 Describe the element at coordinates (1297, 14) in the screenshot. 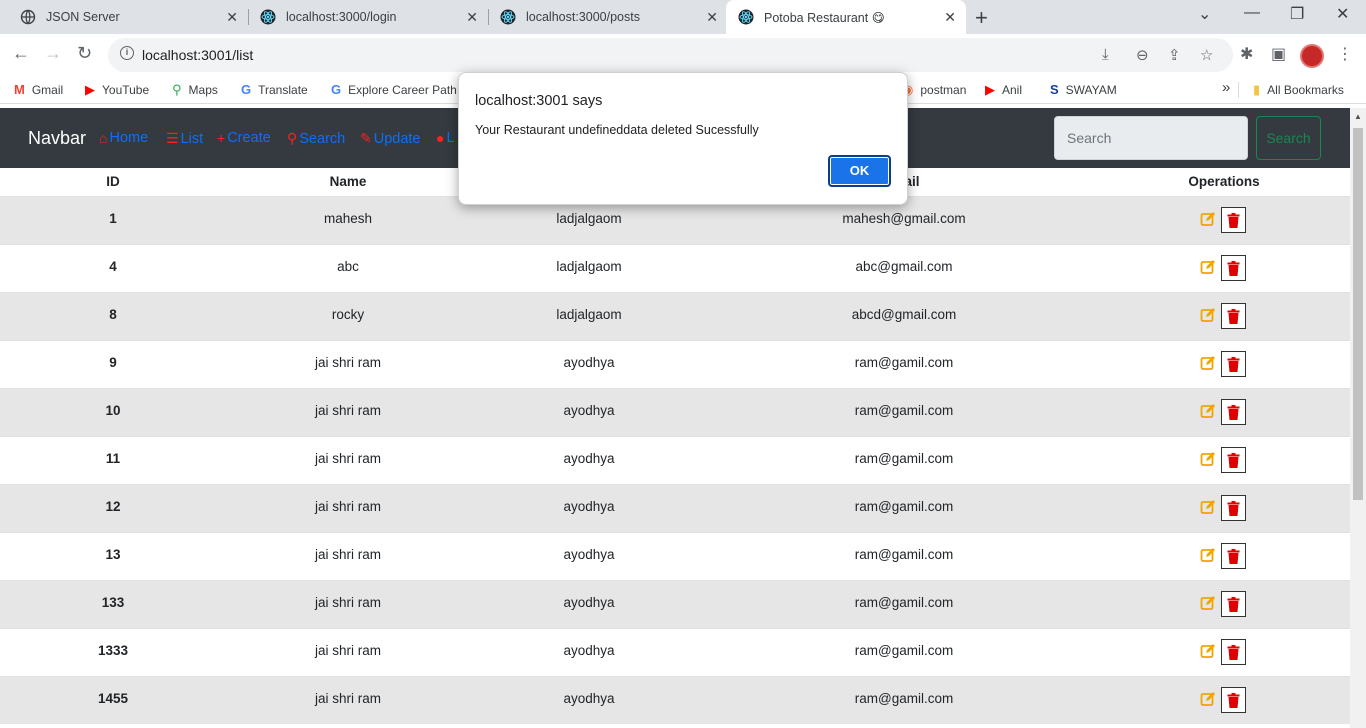

I see `restore-icon: ❐` at that location.